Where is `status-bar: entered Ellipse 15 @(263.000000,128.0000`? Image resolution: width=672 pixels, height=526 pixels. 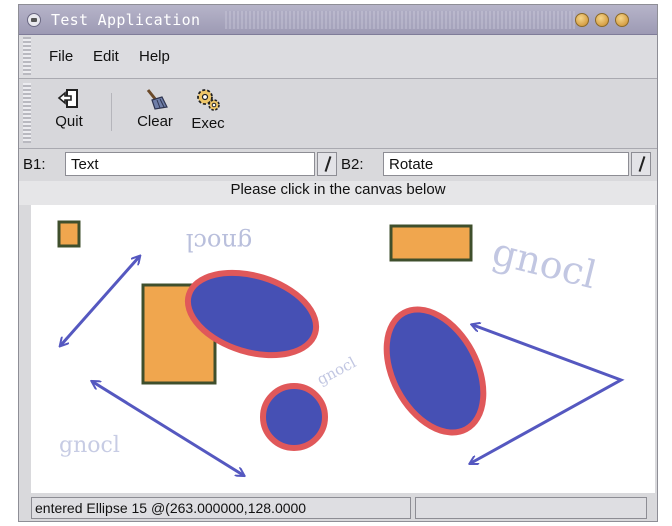 status-bar: entered Ellipse 15 @(263.000000,128.0000 is located at coordinates (338, 508).